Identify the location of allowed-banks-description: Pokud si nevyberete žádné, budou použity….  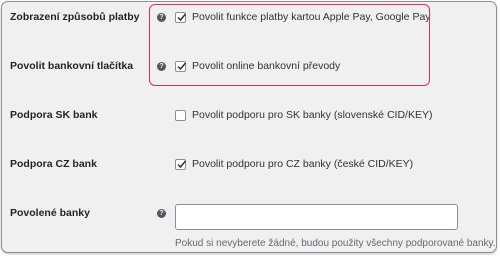
(335, 243).